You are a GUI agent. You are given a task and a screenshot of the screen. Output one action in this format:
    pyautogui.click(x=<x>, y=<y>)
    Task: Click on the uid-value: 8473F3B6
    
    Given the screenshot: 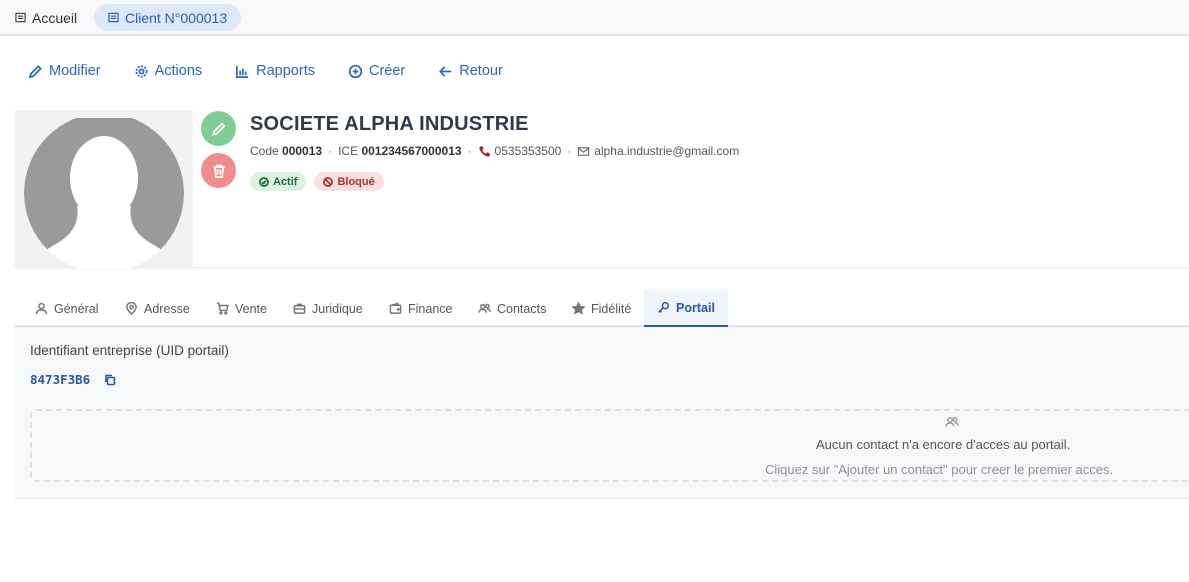 What is the action you would take?
    pyautogui.click(x=60, y=379)
    